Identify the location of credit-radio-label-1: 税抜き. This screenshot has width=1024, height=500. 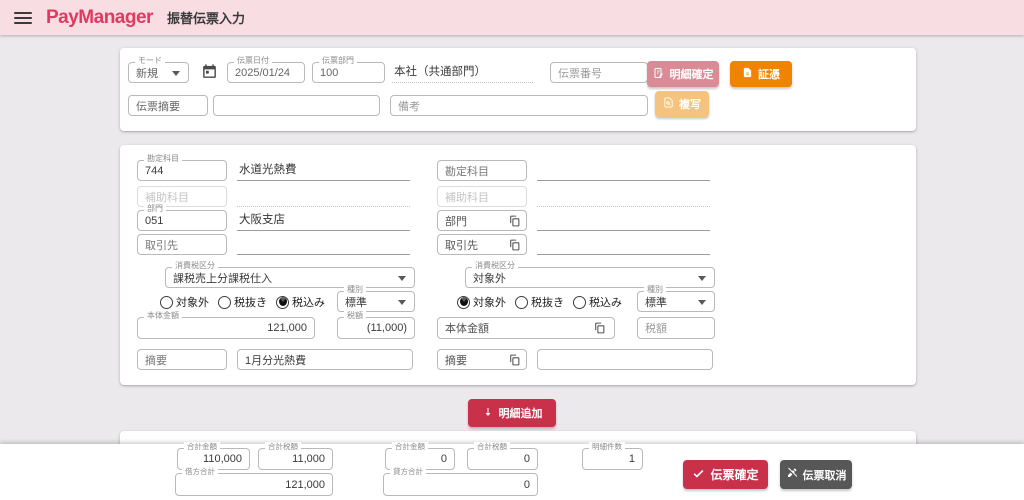
(547, 303).